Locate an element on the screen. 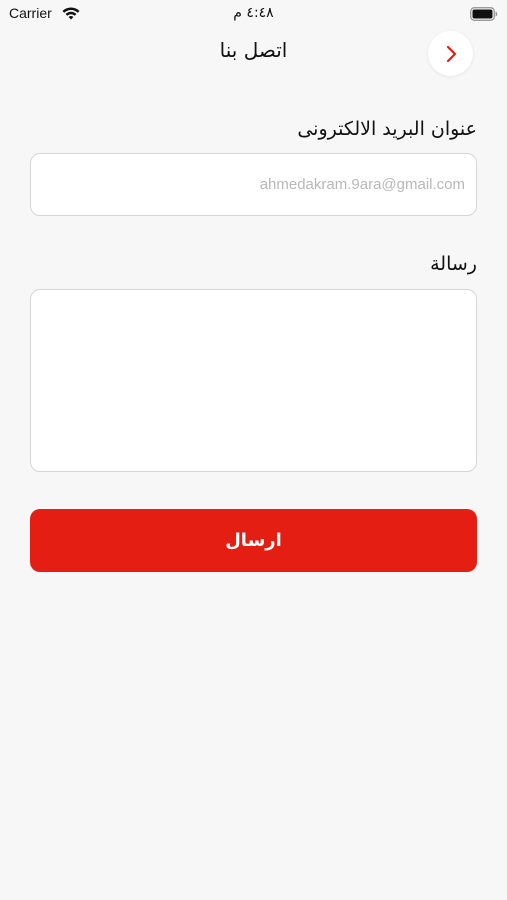  email-field-label: عنوان البريد الالكترونى is located at coordinates (387, 129).